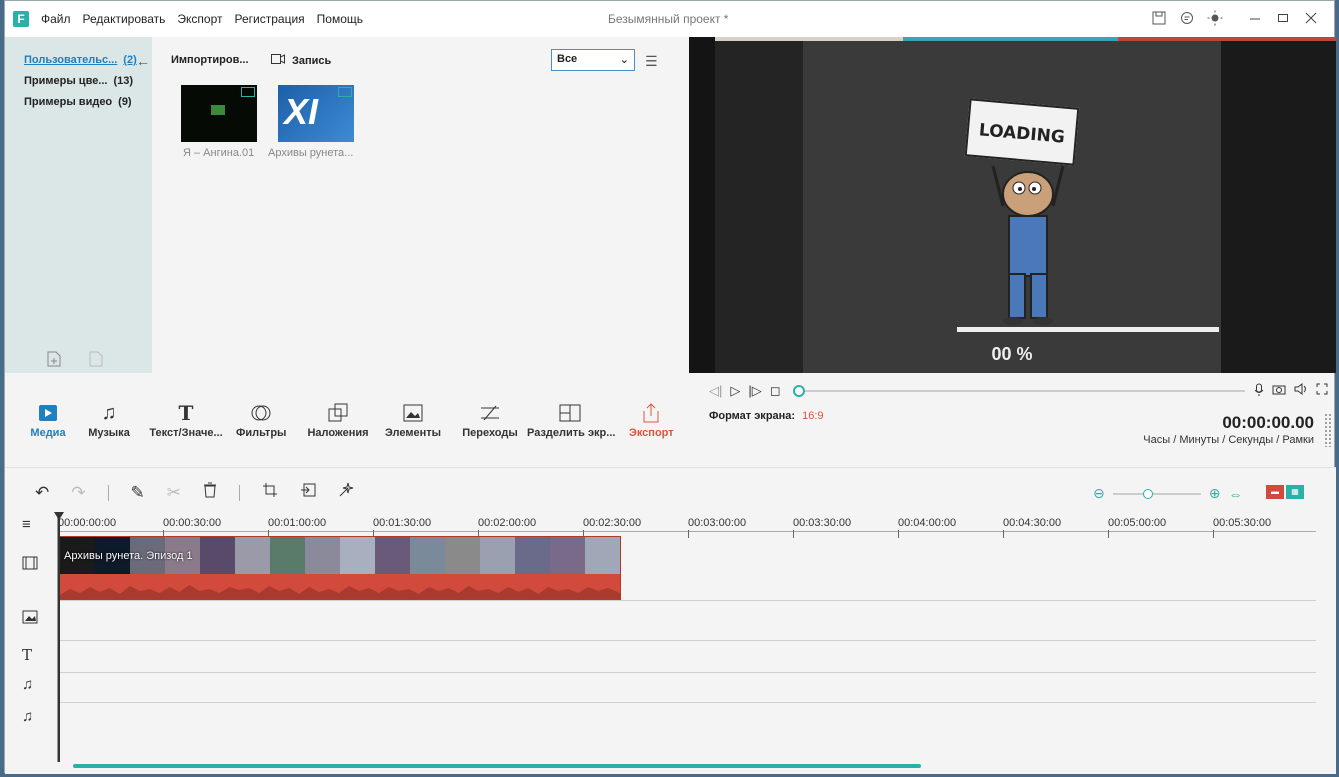 The height and width of the screenshot is (777, 1339). What do you see at coordinates (1099, 493) in the screenshot?
I see `zoom-out-icon: ⊖` at bounding box center [1099, 493].